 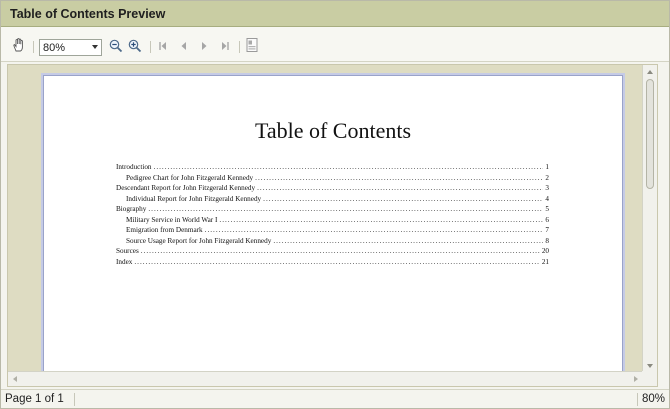 I want to click on toc-entry-page: 21, so click(x=545, y=261).